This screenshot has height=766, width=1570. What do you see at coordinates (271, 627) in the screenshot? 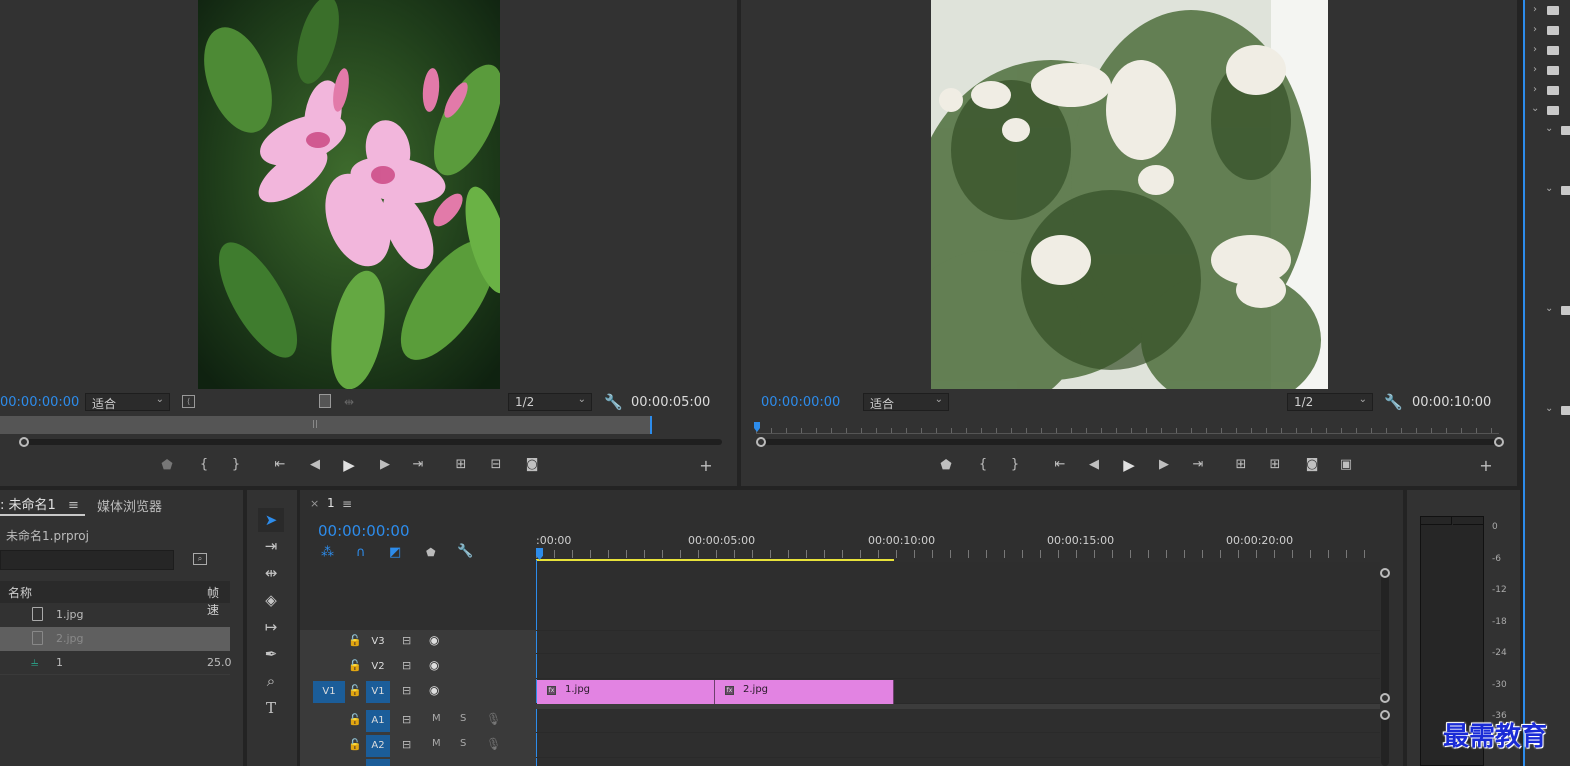
I see `slip-tool-icon: ↦` at bounding box center [271, 627].